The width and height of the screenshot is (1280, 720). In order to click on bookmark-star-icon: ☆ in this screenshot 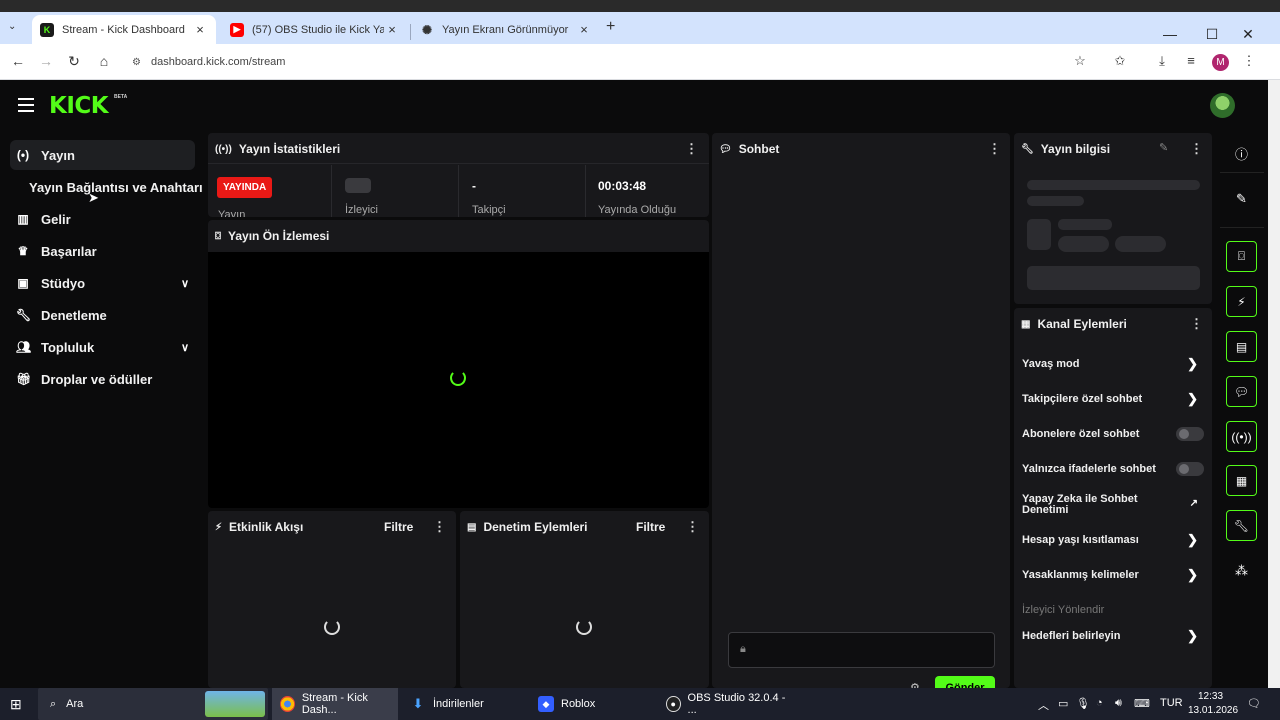, I will do `click(1080, 62)`.